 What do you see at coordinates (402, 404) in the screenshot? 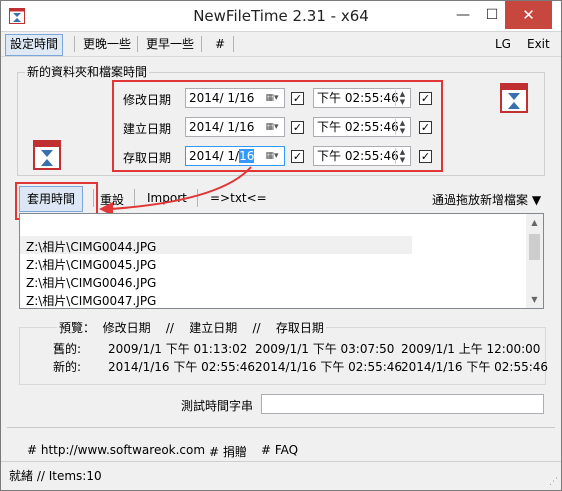
I see `test-time-input` at bounding box center [402, 404].